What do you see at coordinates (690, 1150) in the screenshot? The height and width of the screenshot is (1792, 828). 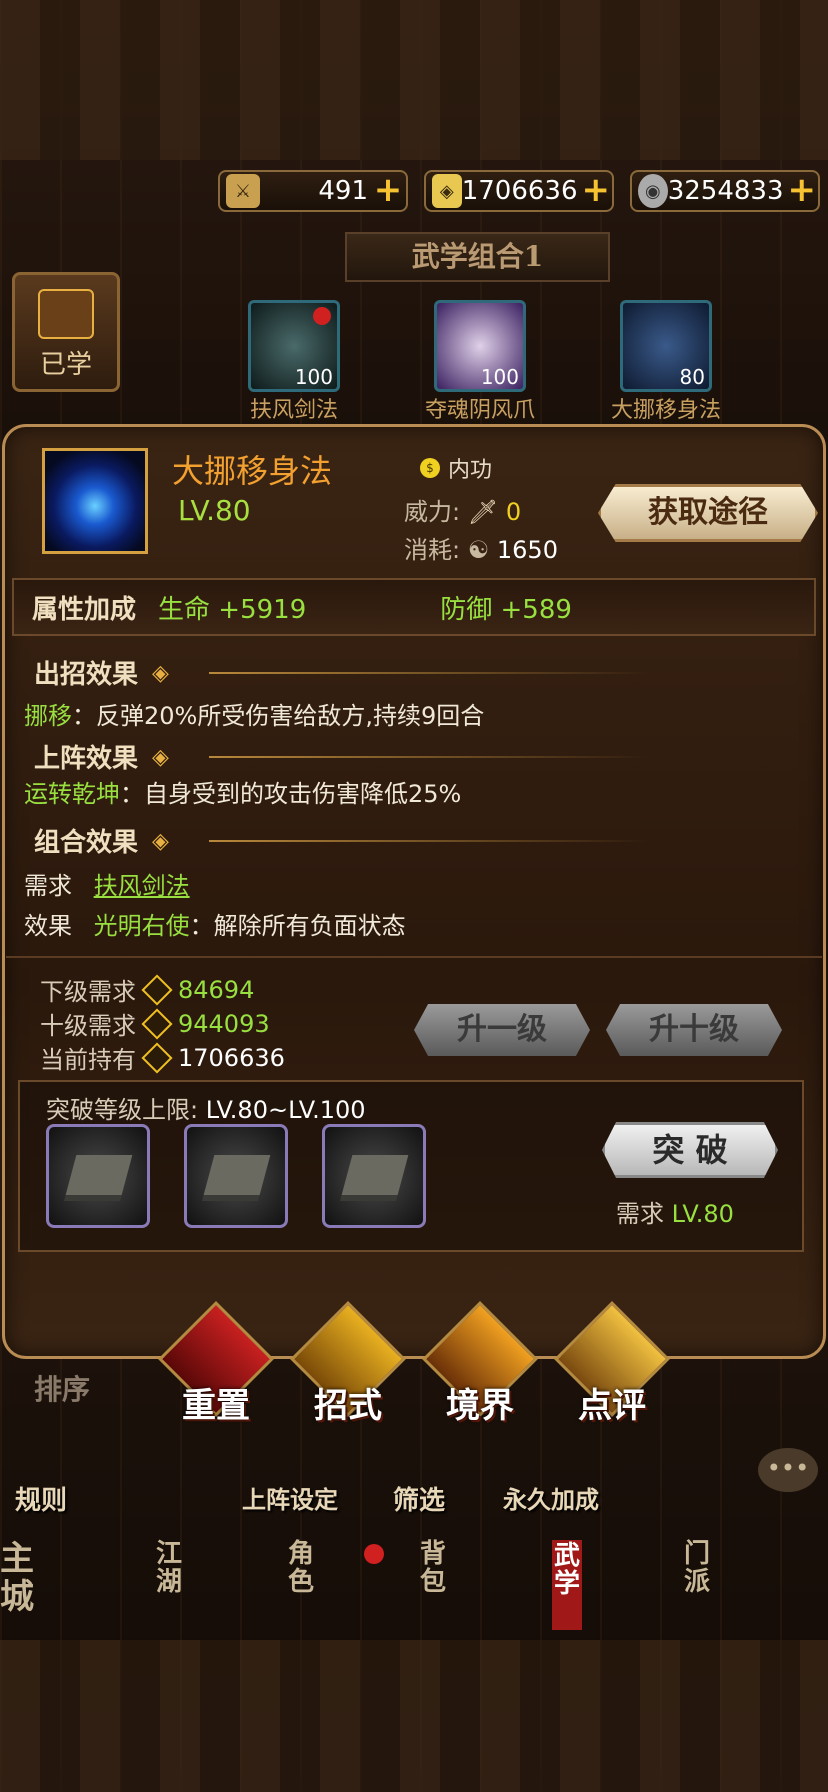 I see `breakthrough-button: 突 破` at bounding box center [690, 1150].